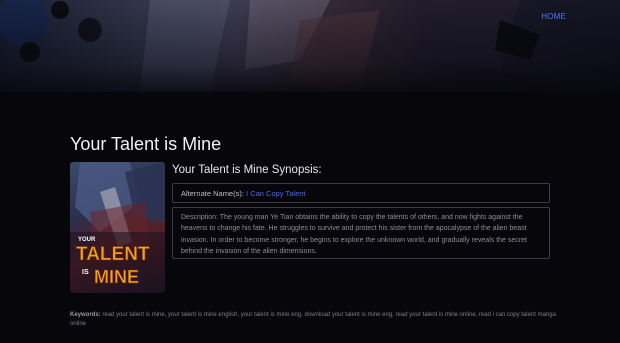 The width and height of the screenshot is (620, 343). Describe the element at coordinates (553, 16) in the screenshot. I see `nav-home-link: HOME` at that location.